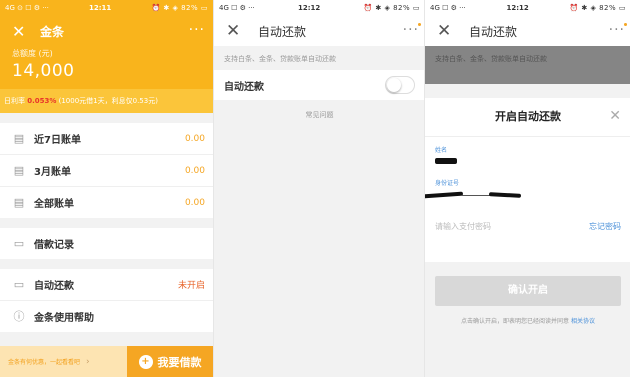 Image resolution: width=630 pixels, height=377 pixels. I want to click on nav-bar: ✕ 金条 ···, so click(106, 31).